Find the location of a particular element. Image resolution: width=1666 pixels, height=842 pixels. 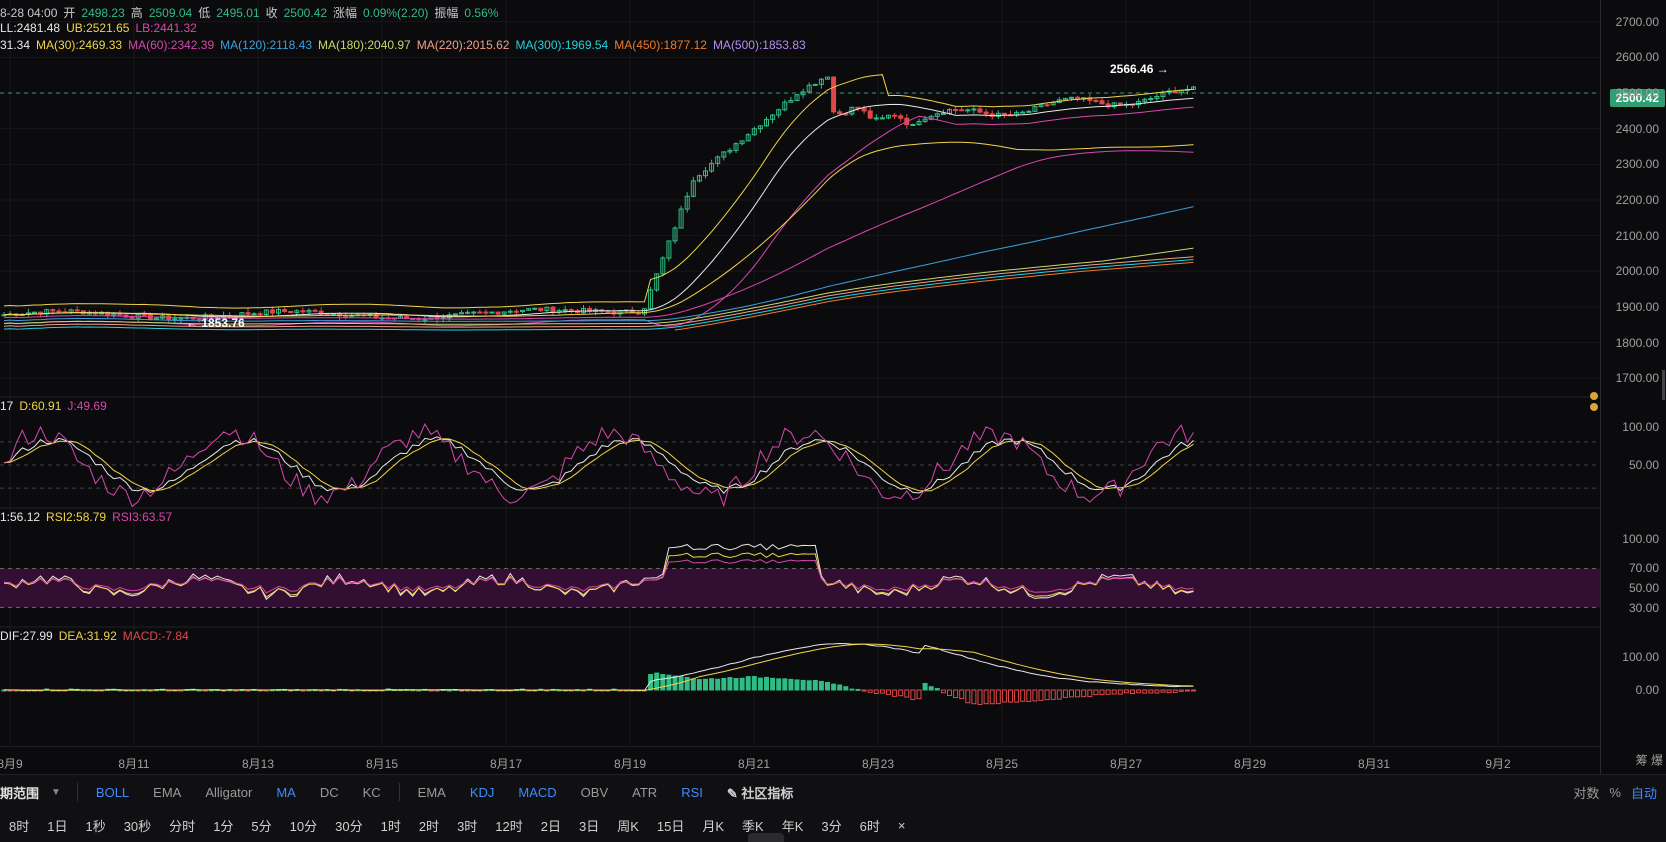

timeframe-option: 10分 is located at coordinates (303, 825).